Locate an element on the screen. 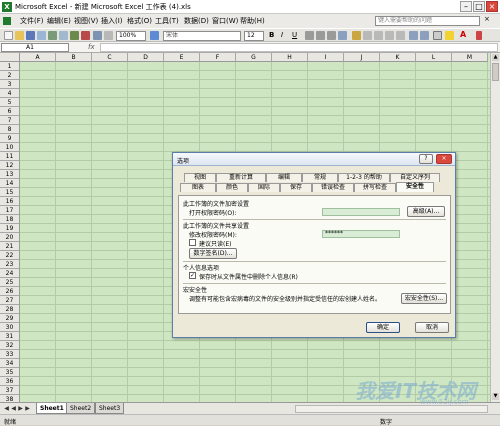 The image size is (500, 426). font-select: 宋体 is located at coordinates (202, 36).